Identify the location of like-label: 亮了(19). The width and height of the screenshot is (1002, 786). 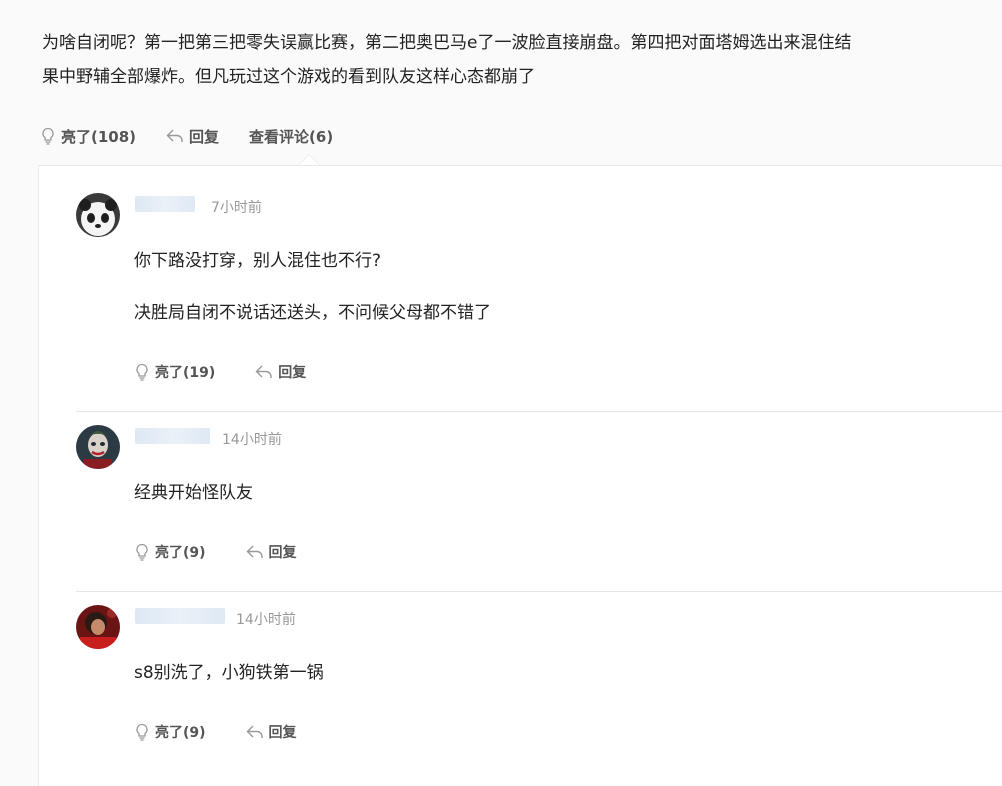
(185, 373).